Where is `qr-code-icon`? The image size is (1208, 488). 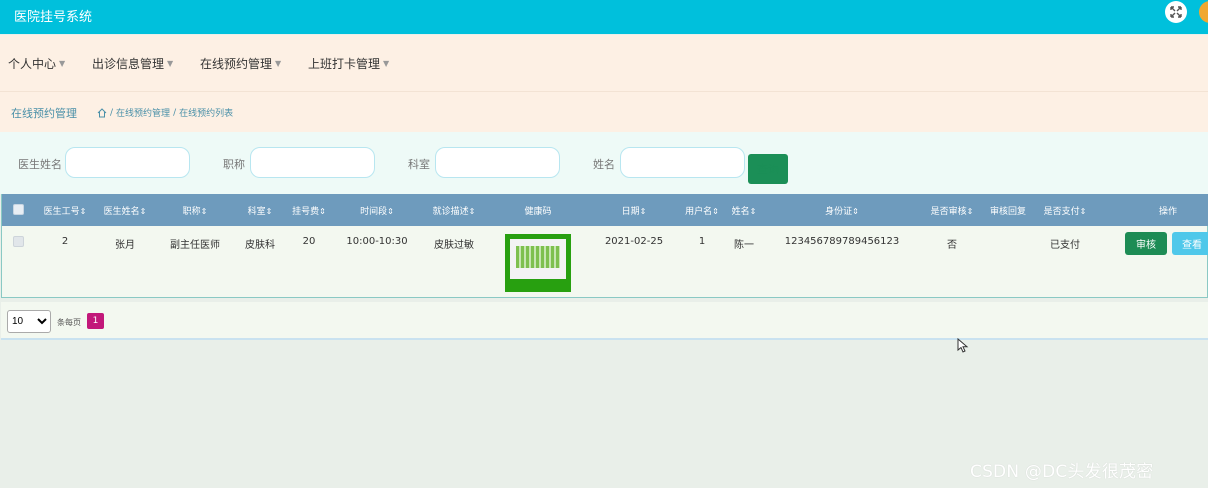
qr-code-icon is located at coordinates (538, 257).